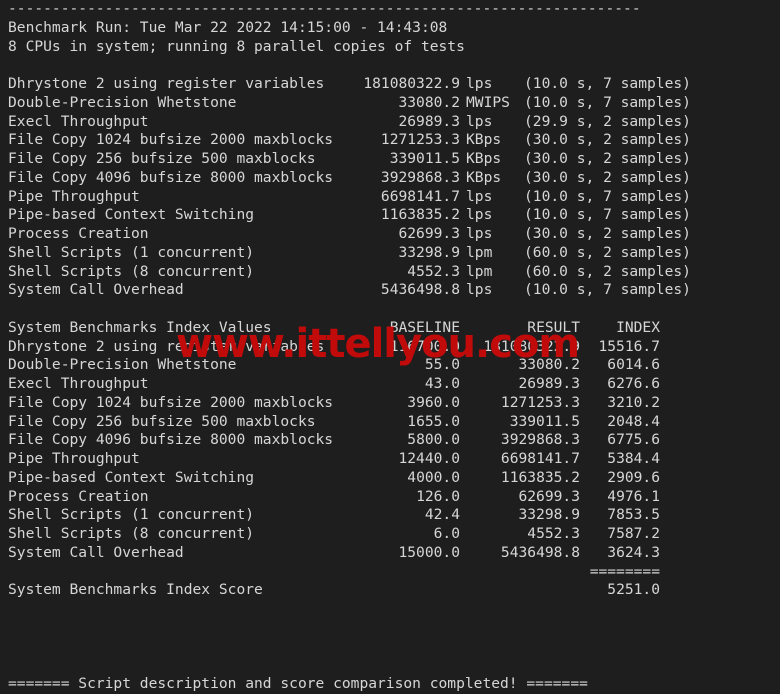  What do you see at coordinates (74, 196) in the screenshot?
I see `run-result-name: Pipe Throughput` at bounding box center [74, 196].